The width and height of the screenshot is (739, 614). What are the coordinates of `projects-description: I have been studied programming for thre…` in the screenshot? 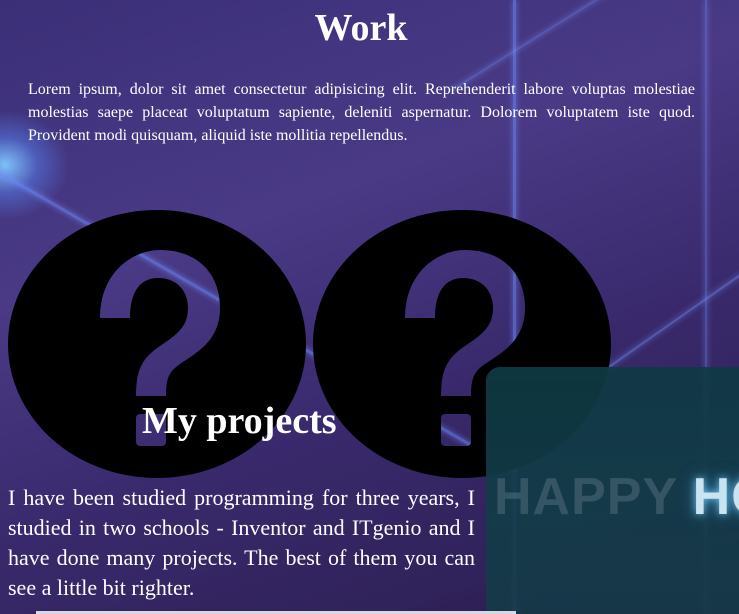 It's located at (241, 542).